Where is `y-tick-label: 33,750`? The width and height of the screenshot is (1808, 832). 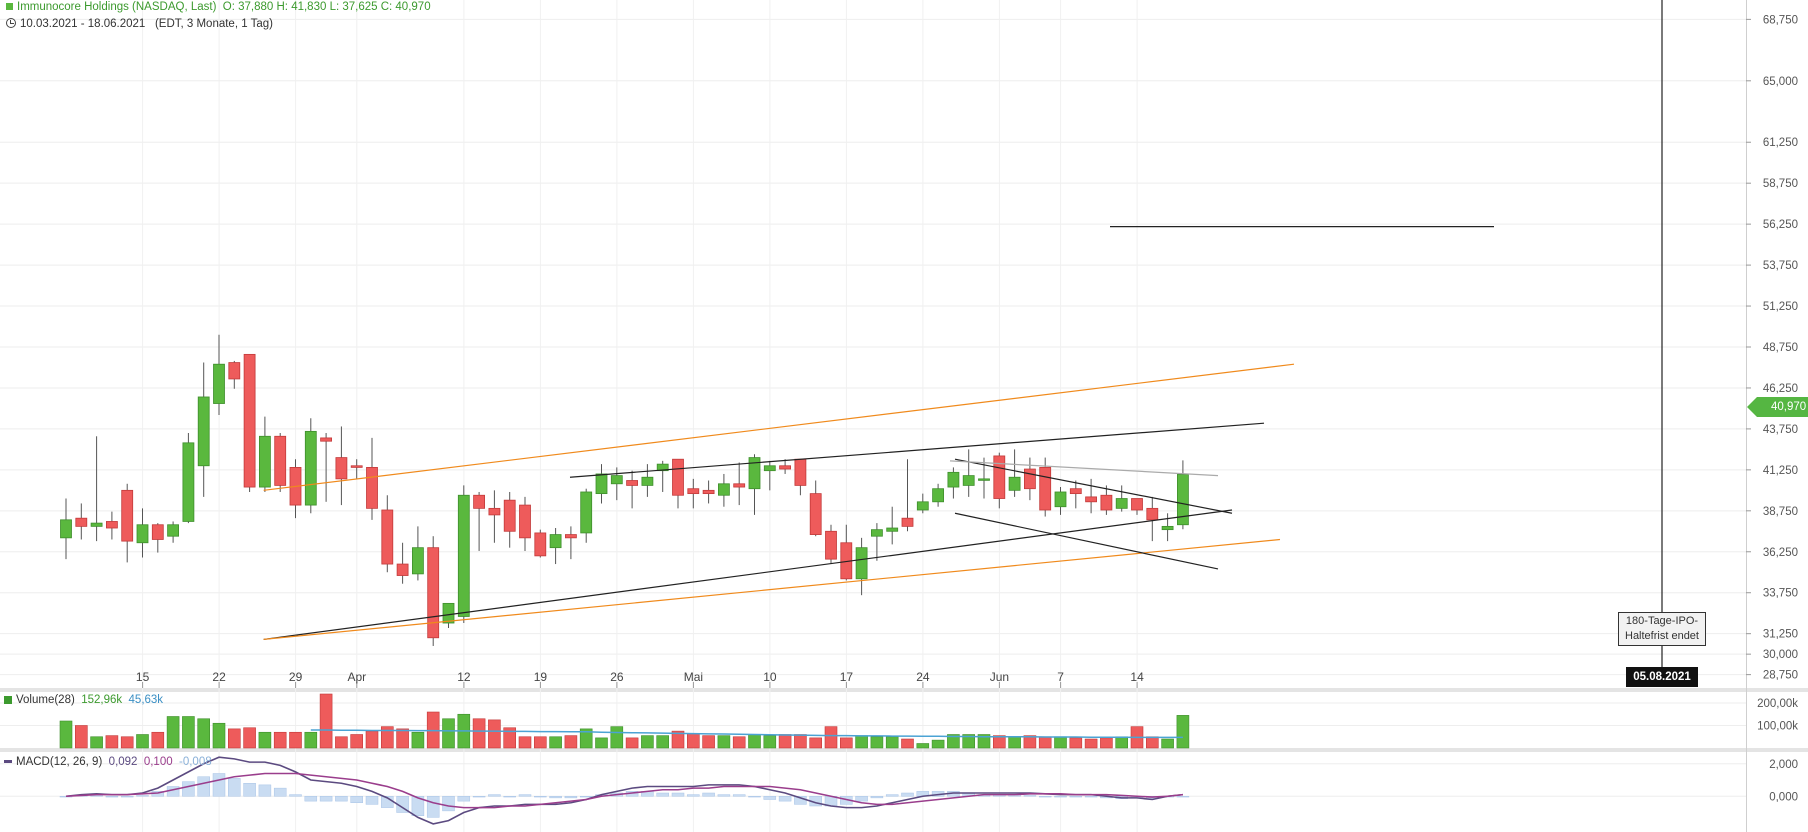 y-tick-label: 33,750 is located at coordinates (1780, 594).